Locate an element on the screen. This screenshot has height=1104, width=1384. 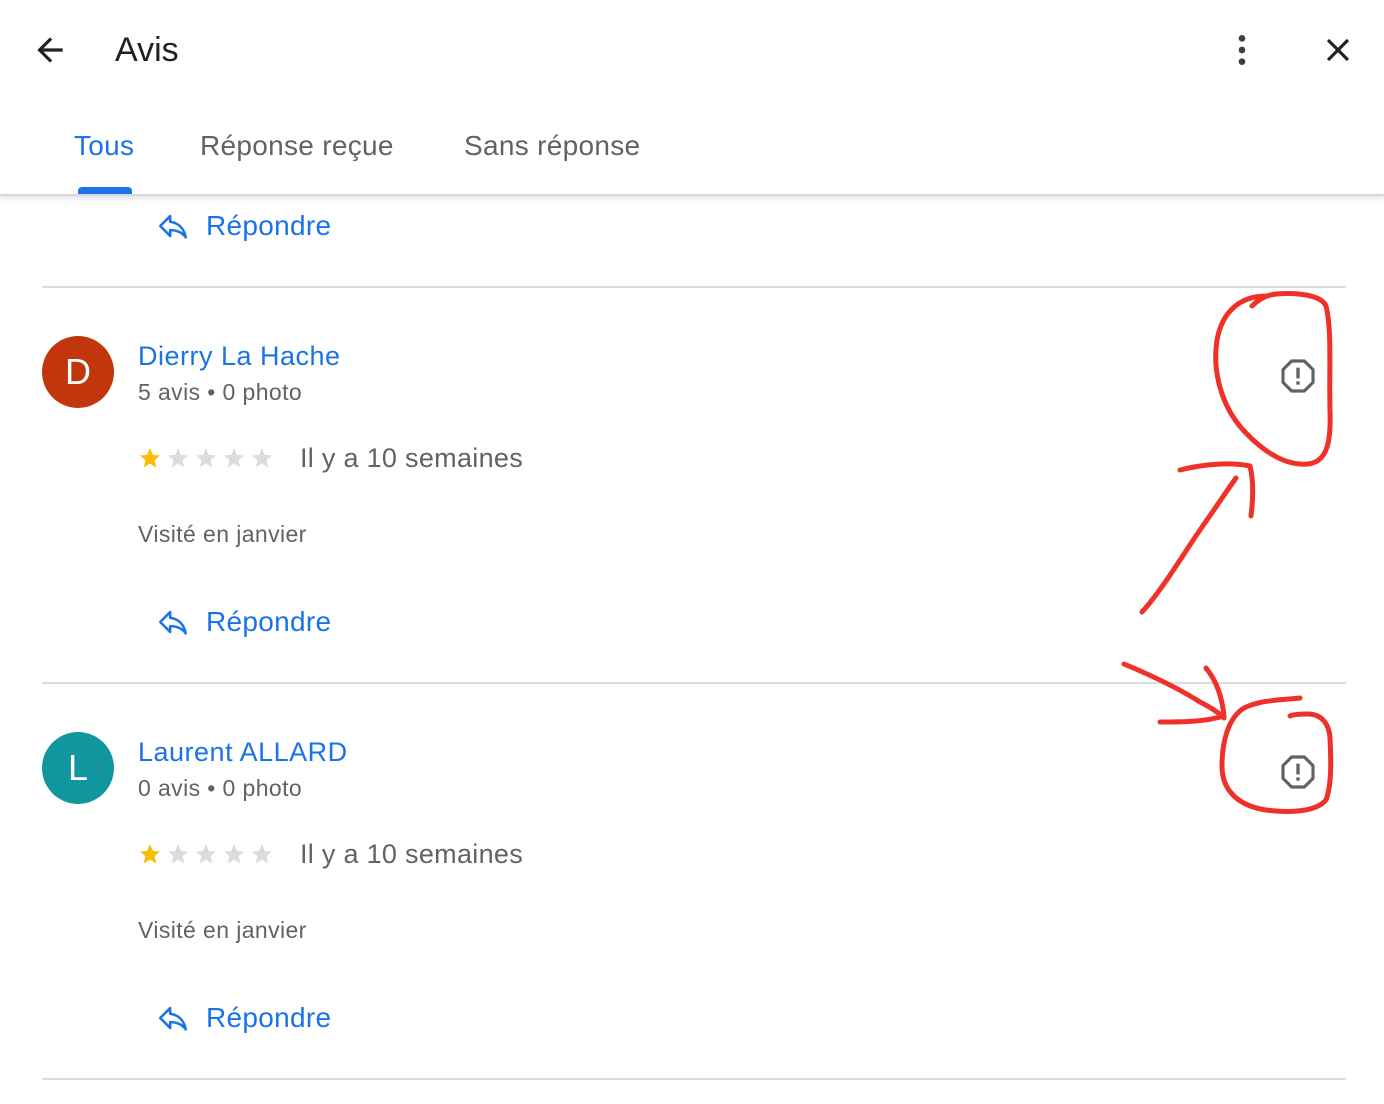
author-name: Laurent ALLARD is located at coordinates (243, 752).